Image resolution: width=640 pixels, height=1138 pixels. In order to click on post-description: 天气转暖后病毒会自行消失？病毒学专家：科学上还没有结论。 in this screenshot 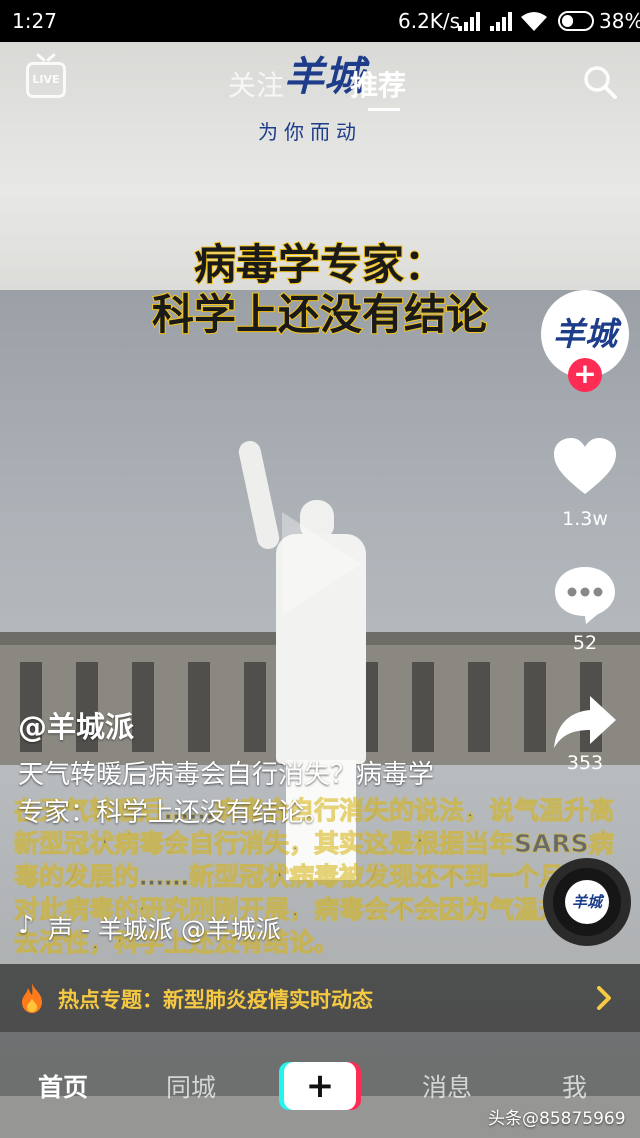, I will do `click(226, 794)`.